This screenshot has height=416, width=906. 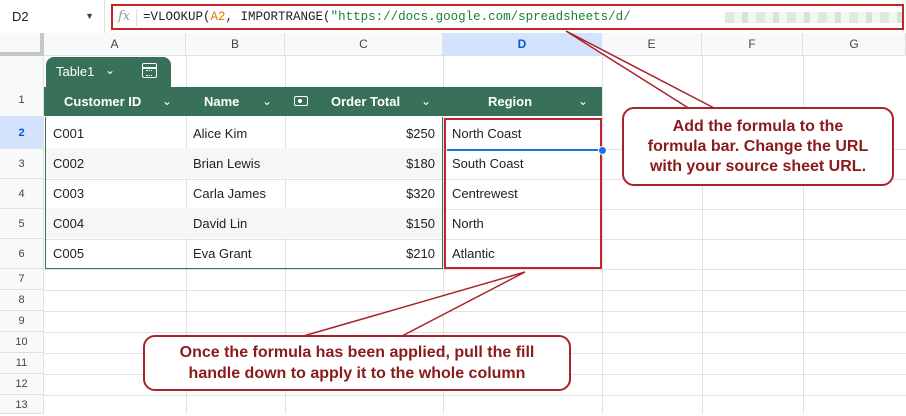 What do you see at coordinates (854, 44) in the screenshot?
I see `column-header-g: G` at bounding box center [854, 44].